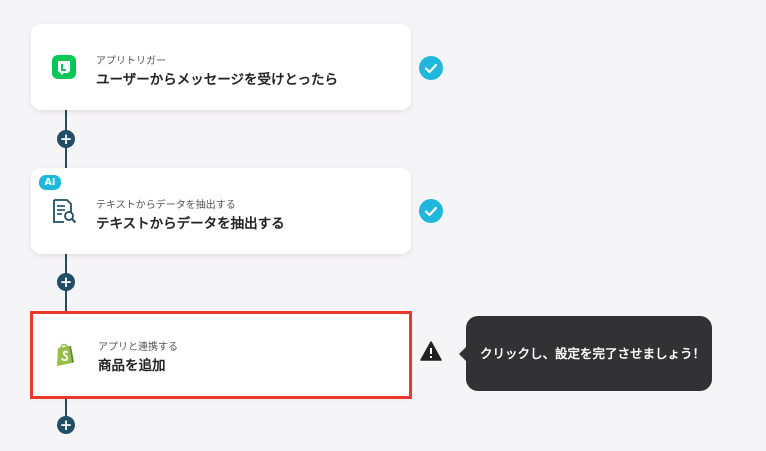  What do you see at coordinates (50, 182) in the screenshot?
I see `ai-badge: AI` at bounding box center [50, 182].